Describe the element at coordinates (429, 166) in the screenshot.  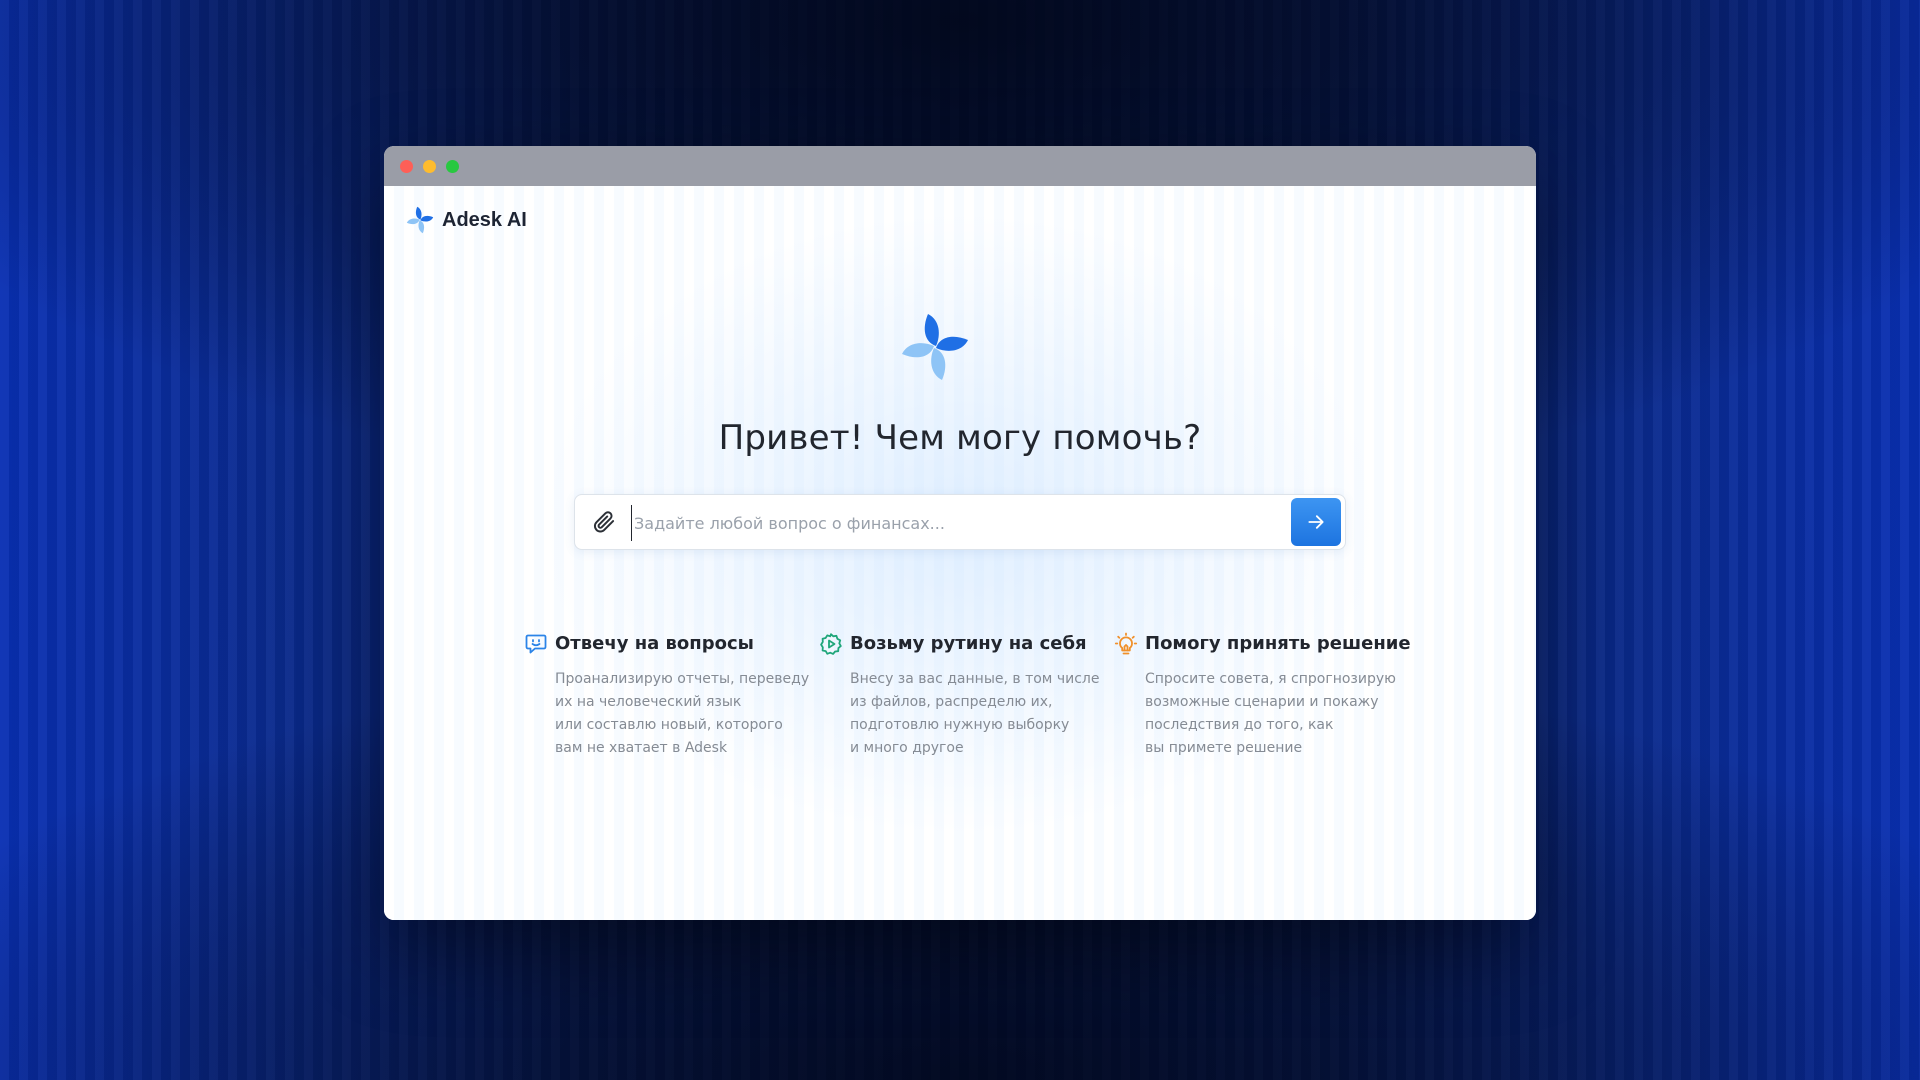
I see `minimize-window-button` at that location.